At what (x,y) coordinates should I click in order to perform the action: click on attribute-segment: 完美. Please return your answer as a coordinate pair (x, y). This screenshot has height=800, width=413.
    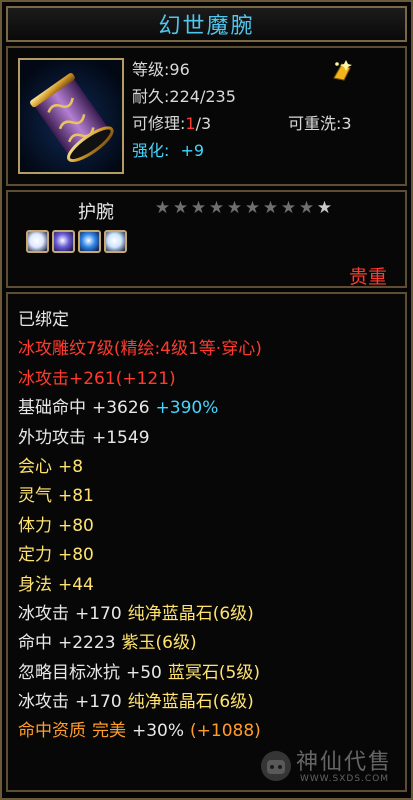
    Looking at the image, I should click on (109, 731).